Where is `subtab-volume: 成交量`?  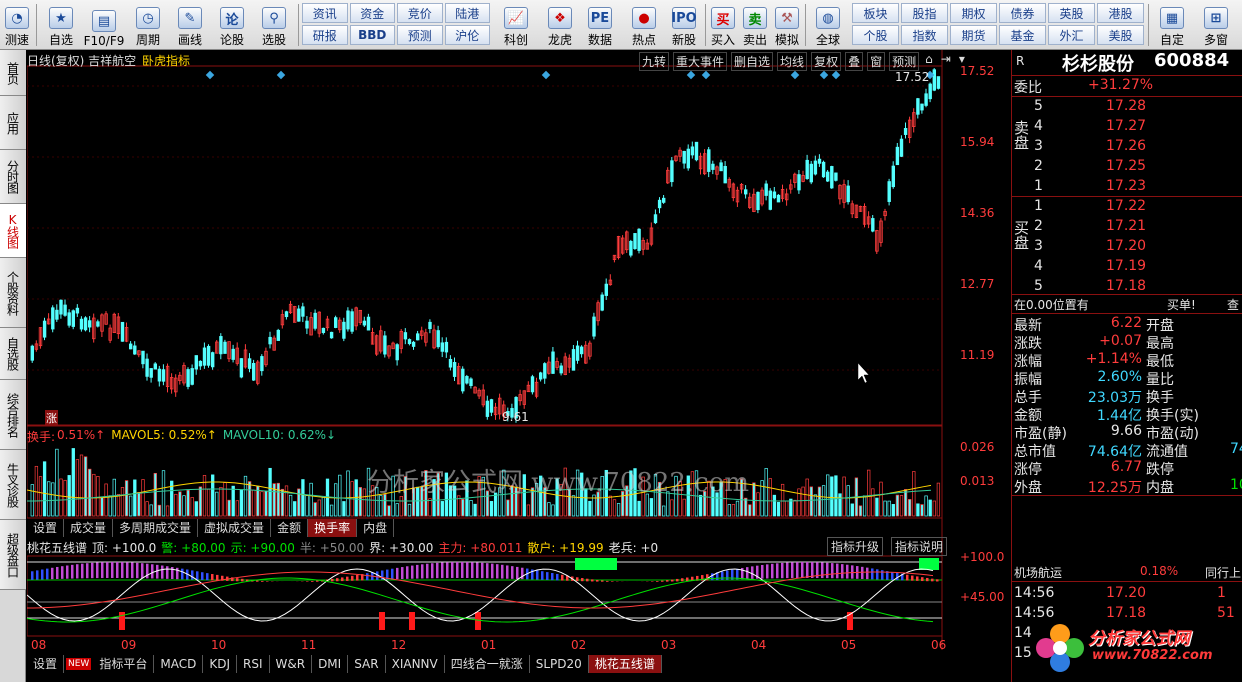 subtab-volume: 成交量 is located at coordinates (89, 528).